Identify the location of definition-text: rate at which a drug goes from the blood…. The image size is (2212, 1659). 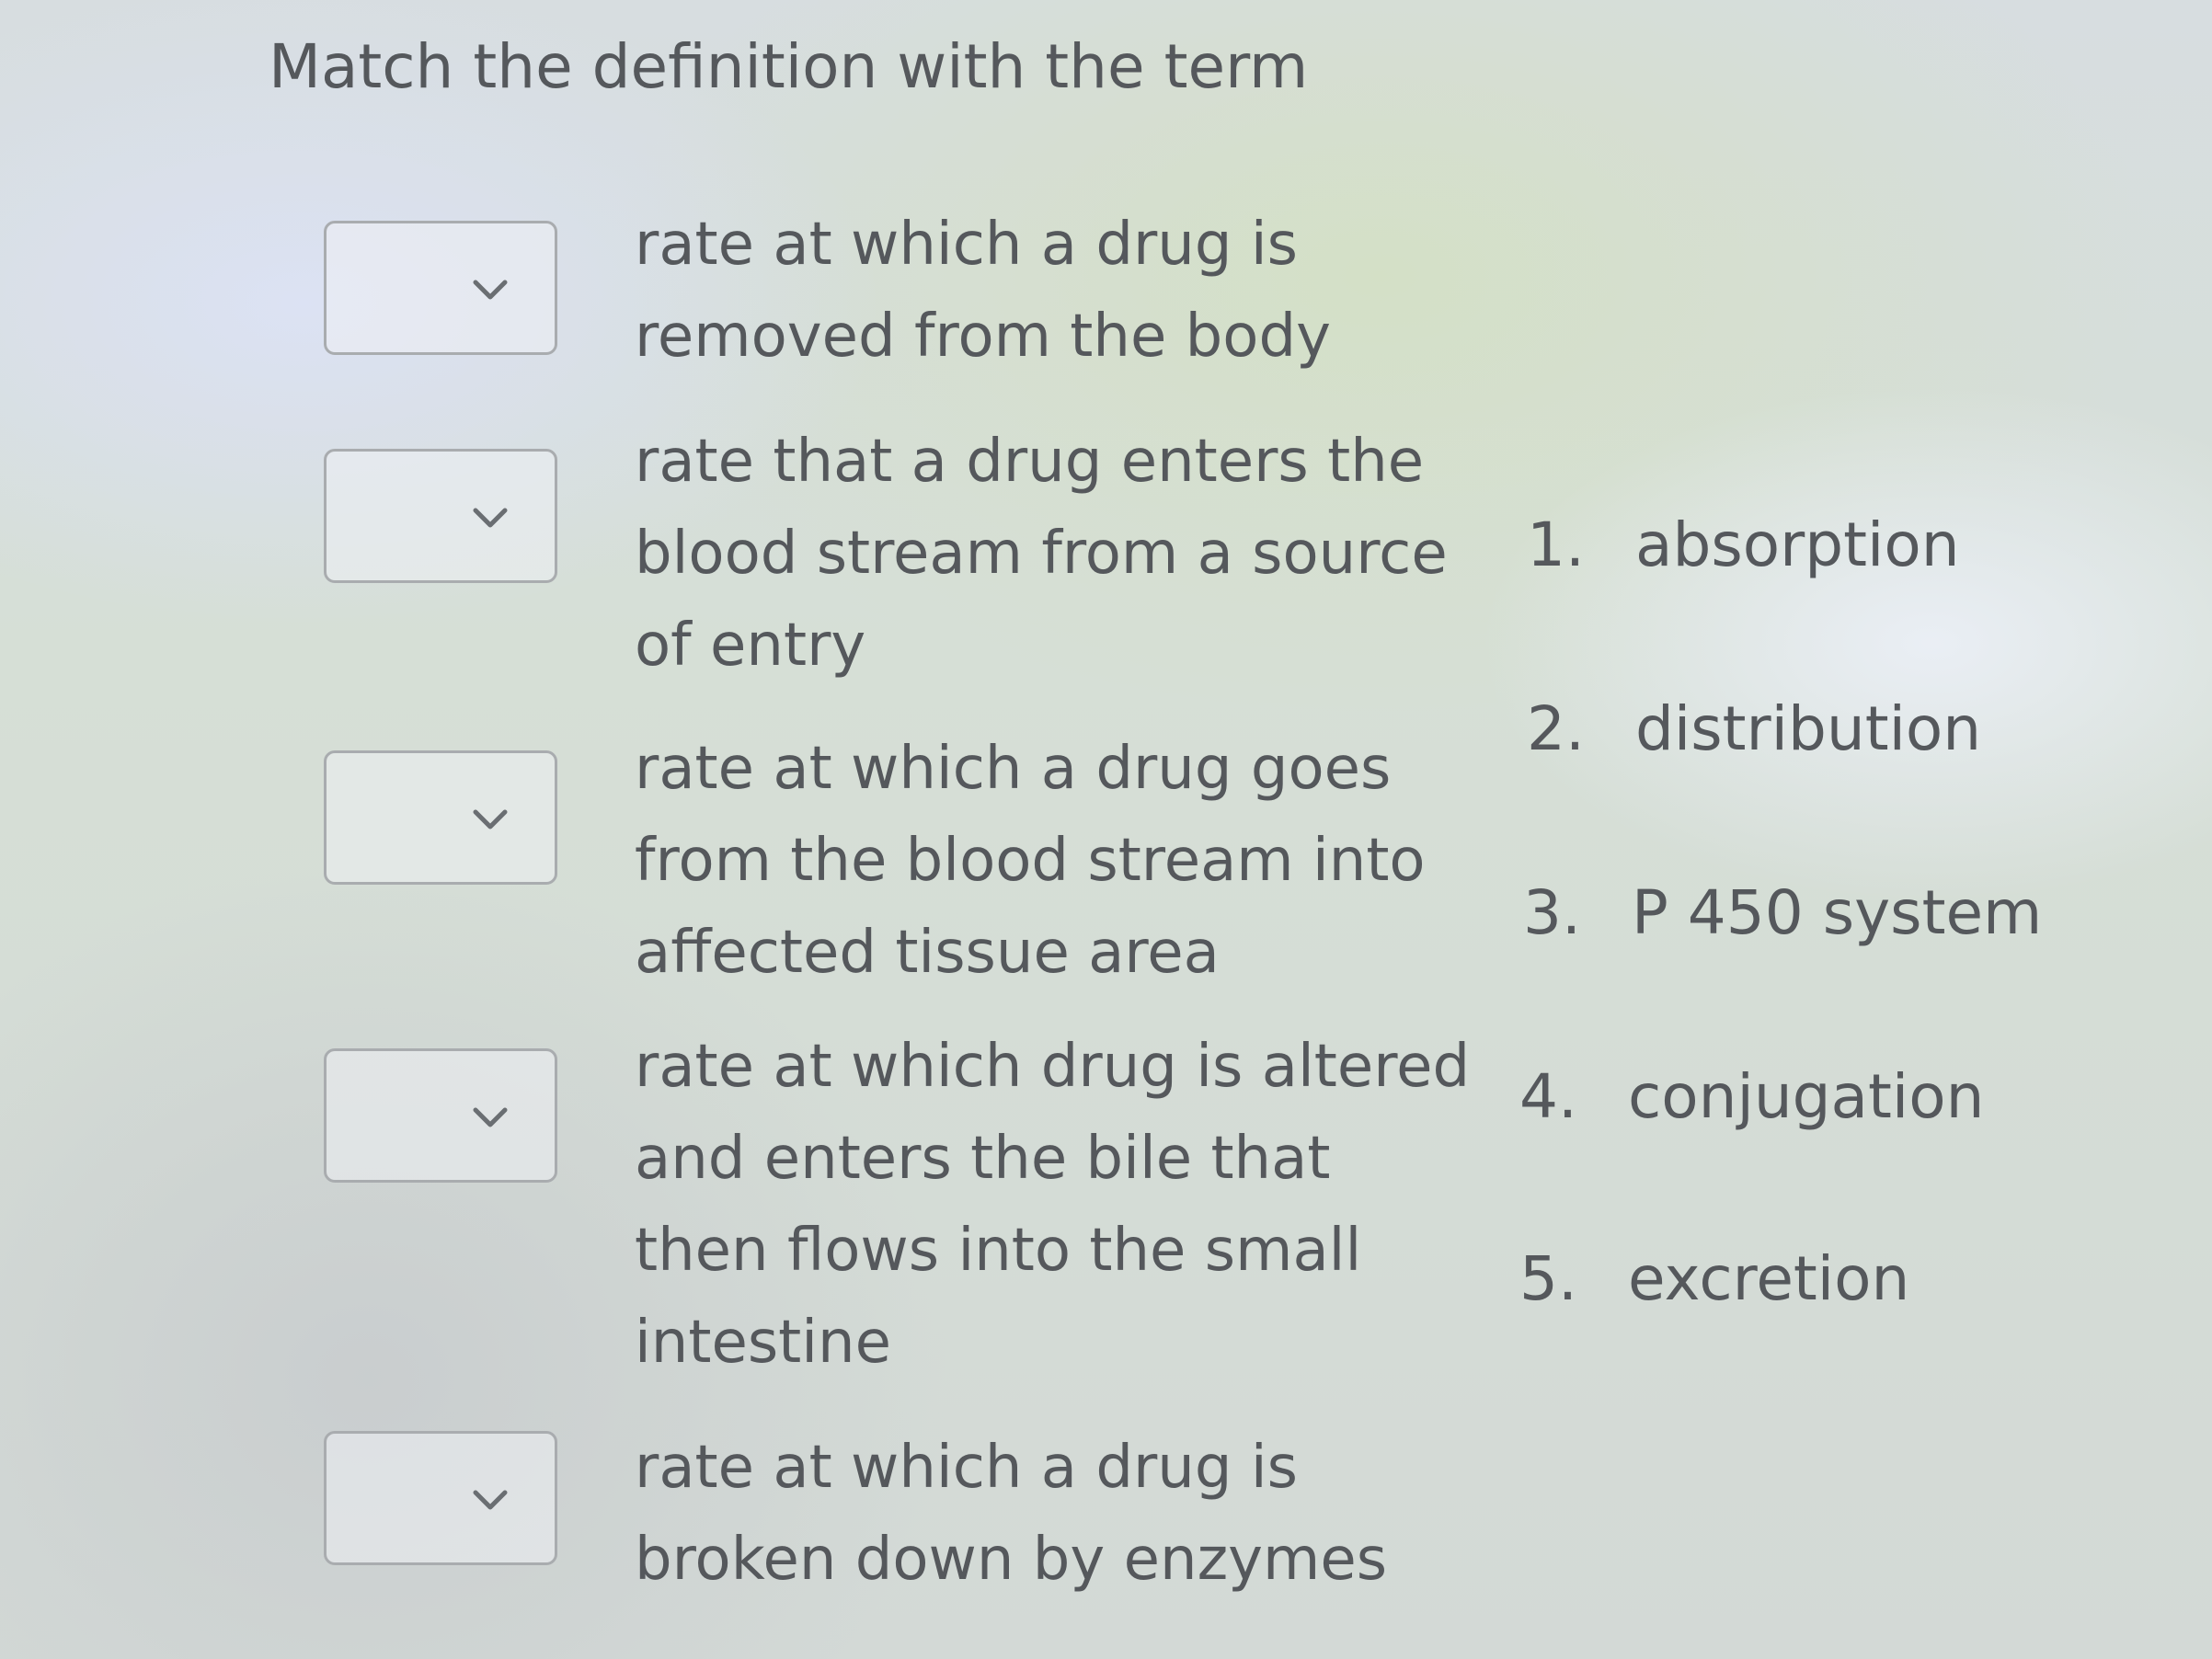
(1048, 861).